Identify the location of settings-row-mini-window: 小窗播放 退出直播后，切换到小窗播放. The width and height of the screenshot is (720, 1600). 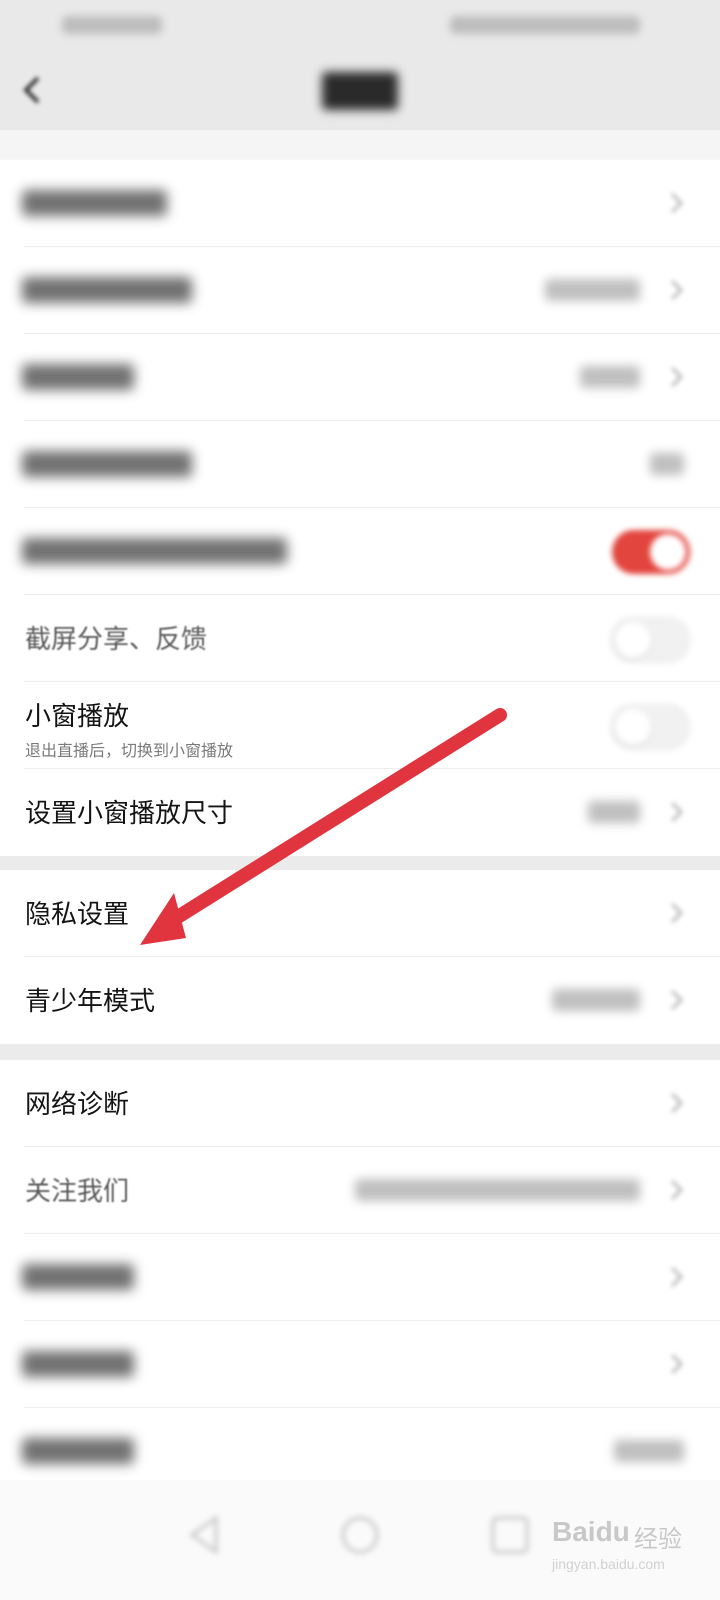
(360, 725).